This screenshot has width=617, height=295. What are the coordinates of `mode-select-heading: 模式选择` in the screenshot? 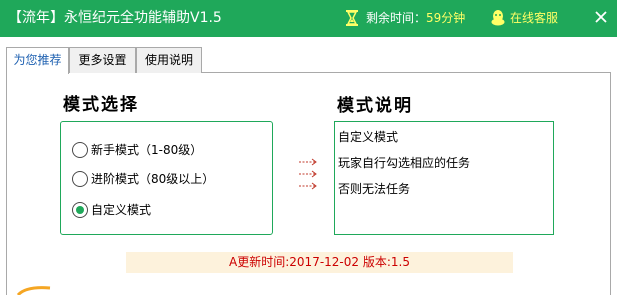 It's located at (101, 105).